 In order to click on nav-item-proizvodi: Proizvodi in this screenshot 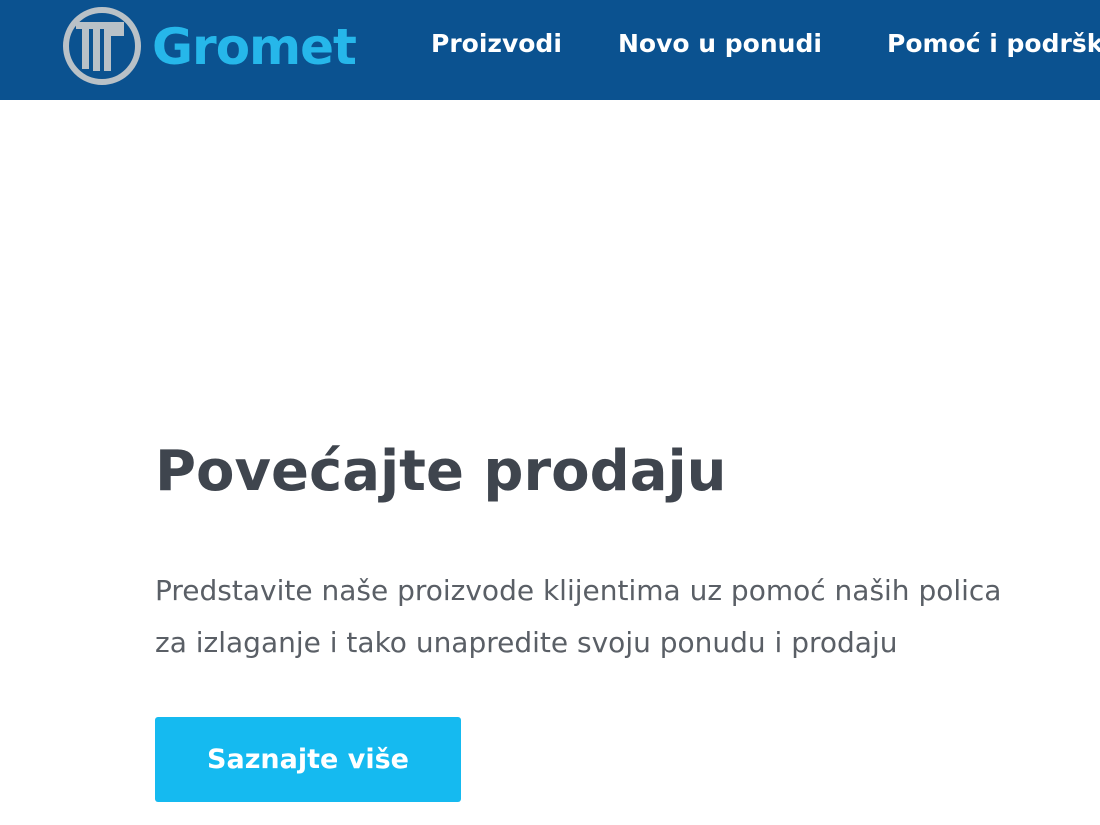, I will do `click(496, 43)`.